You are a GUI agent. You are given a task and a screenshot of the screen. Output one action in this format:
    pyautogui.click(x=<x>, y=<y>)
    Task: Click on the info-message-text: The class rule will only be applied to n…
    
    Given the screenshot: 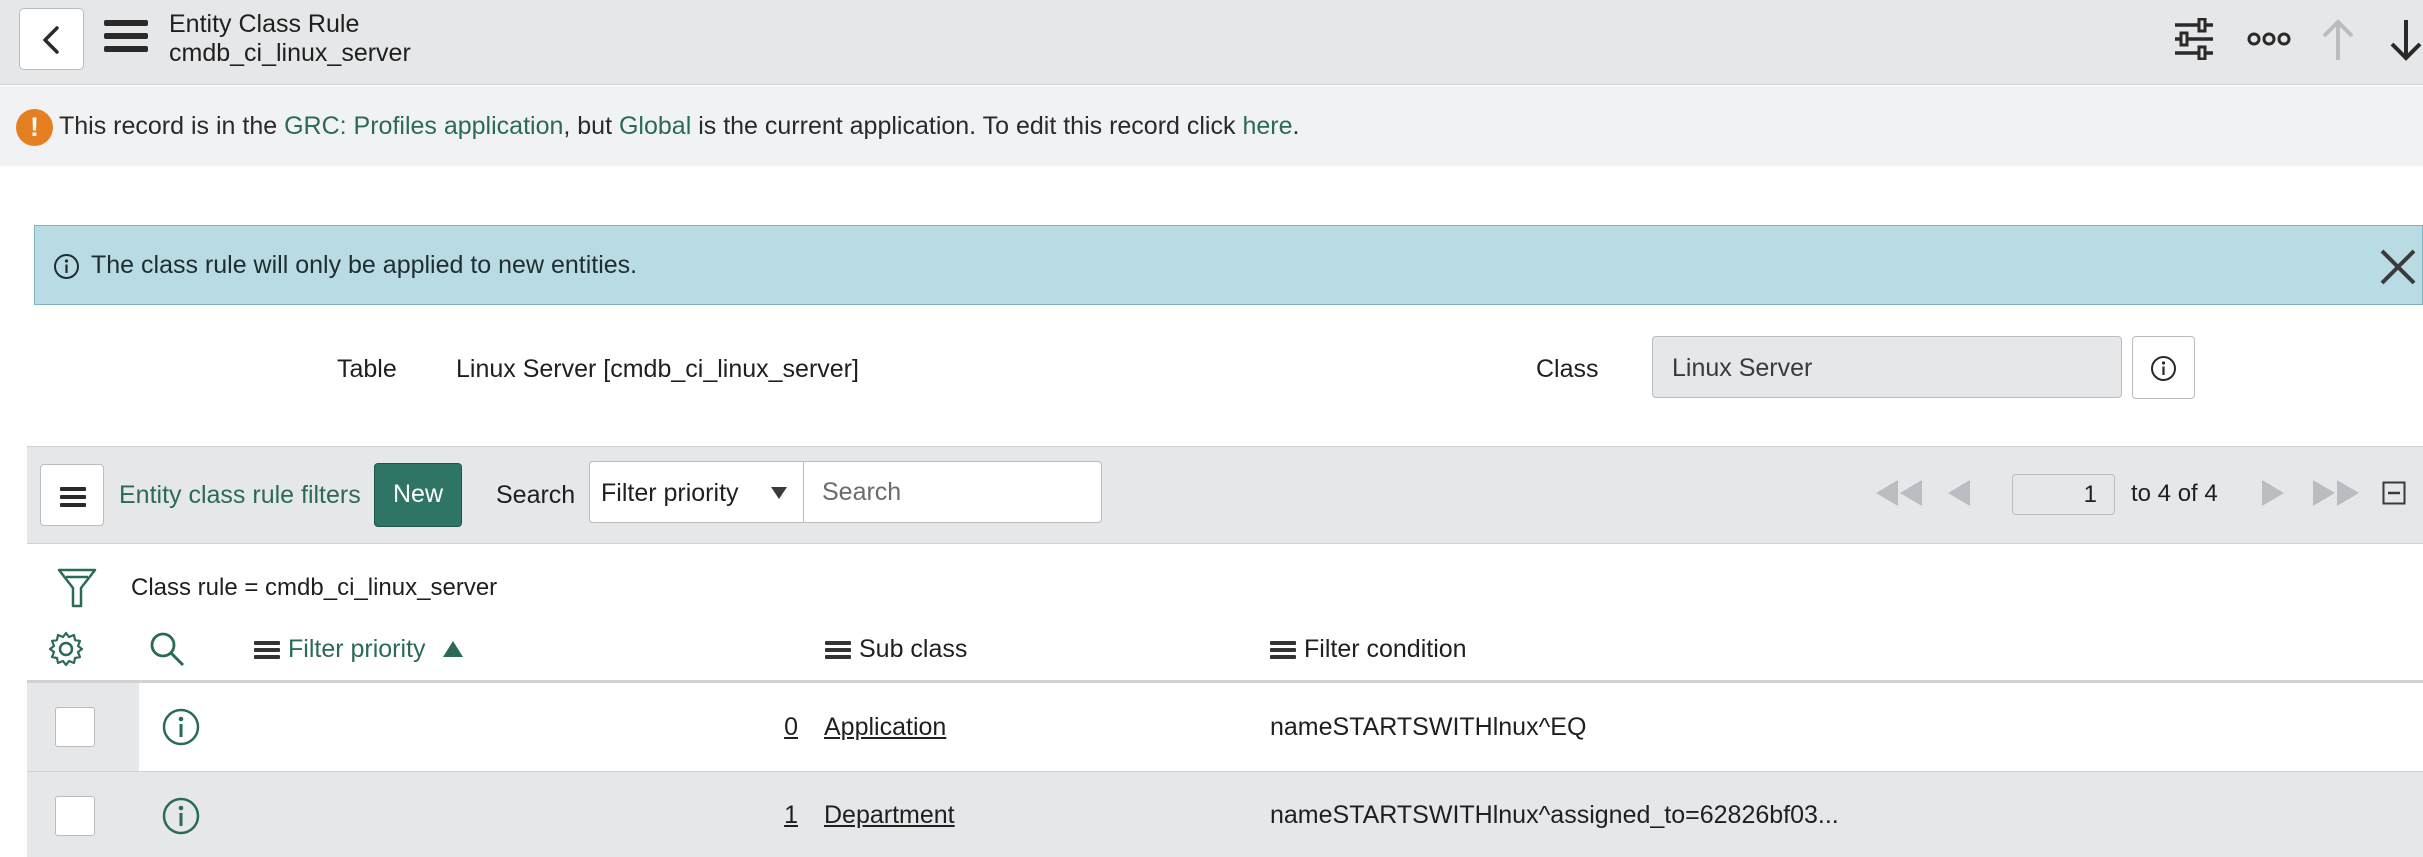 What is the action you would take?
    pyautogui.click(x=364, y=265)
    